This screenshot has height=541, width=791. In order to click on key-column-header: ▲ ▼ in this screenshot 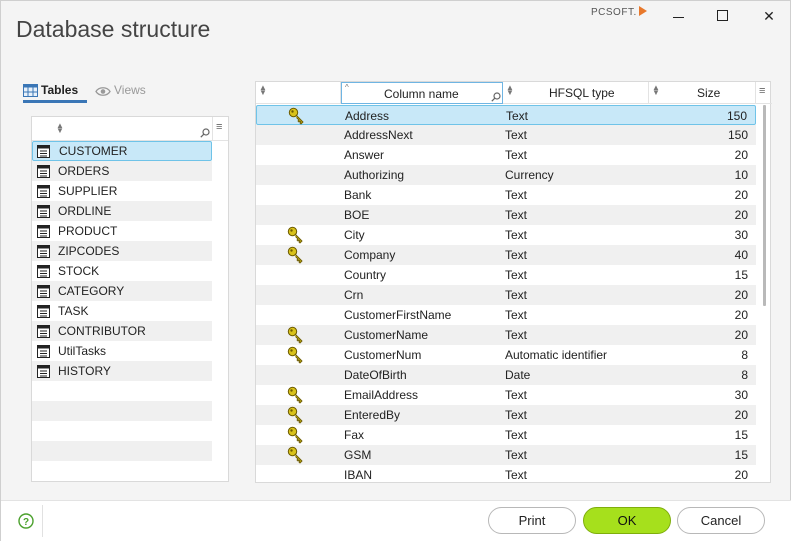, I will do `click(298, 93)`.